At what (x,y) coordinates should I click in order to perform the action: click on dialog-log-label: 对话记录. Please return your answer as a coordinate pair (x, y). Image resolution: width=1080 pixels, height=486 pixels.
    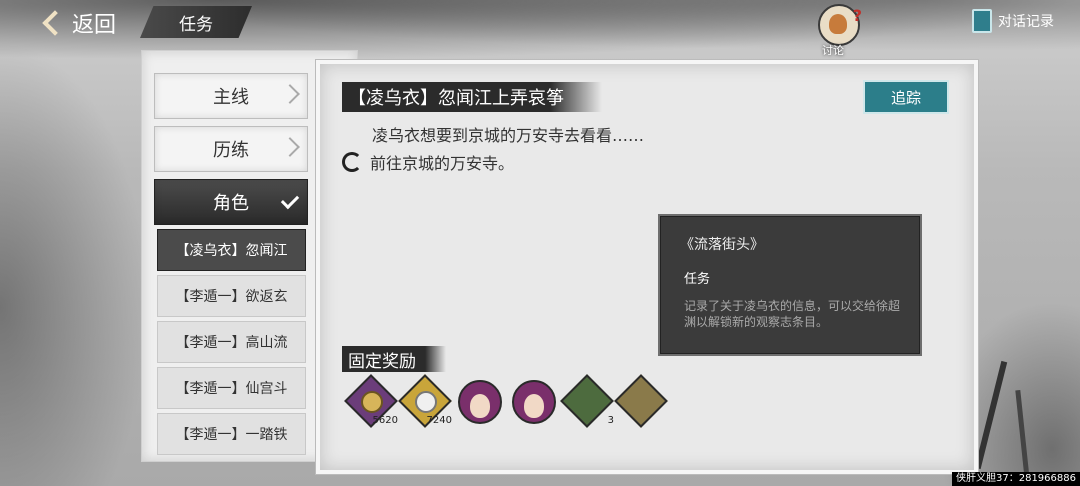
    Looking at the image, I should click on (1026, 22).